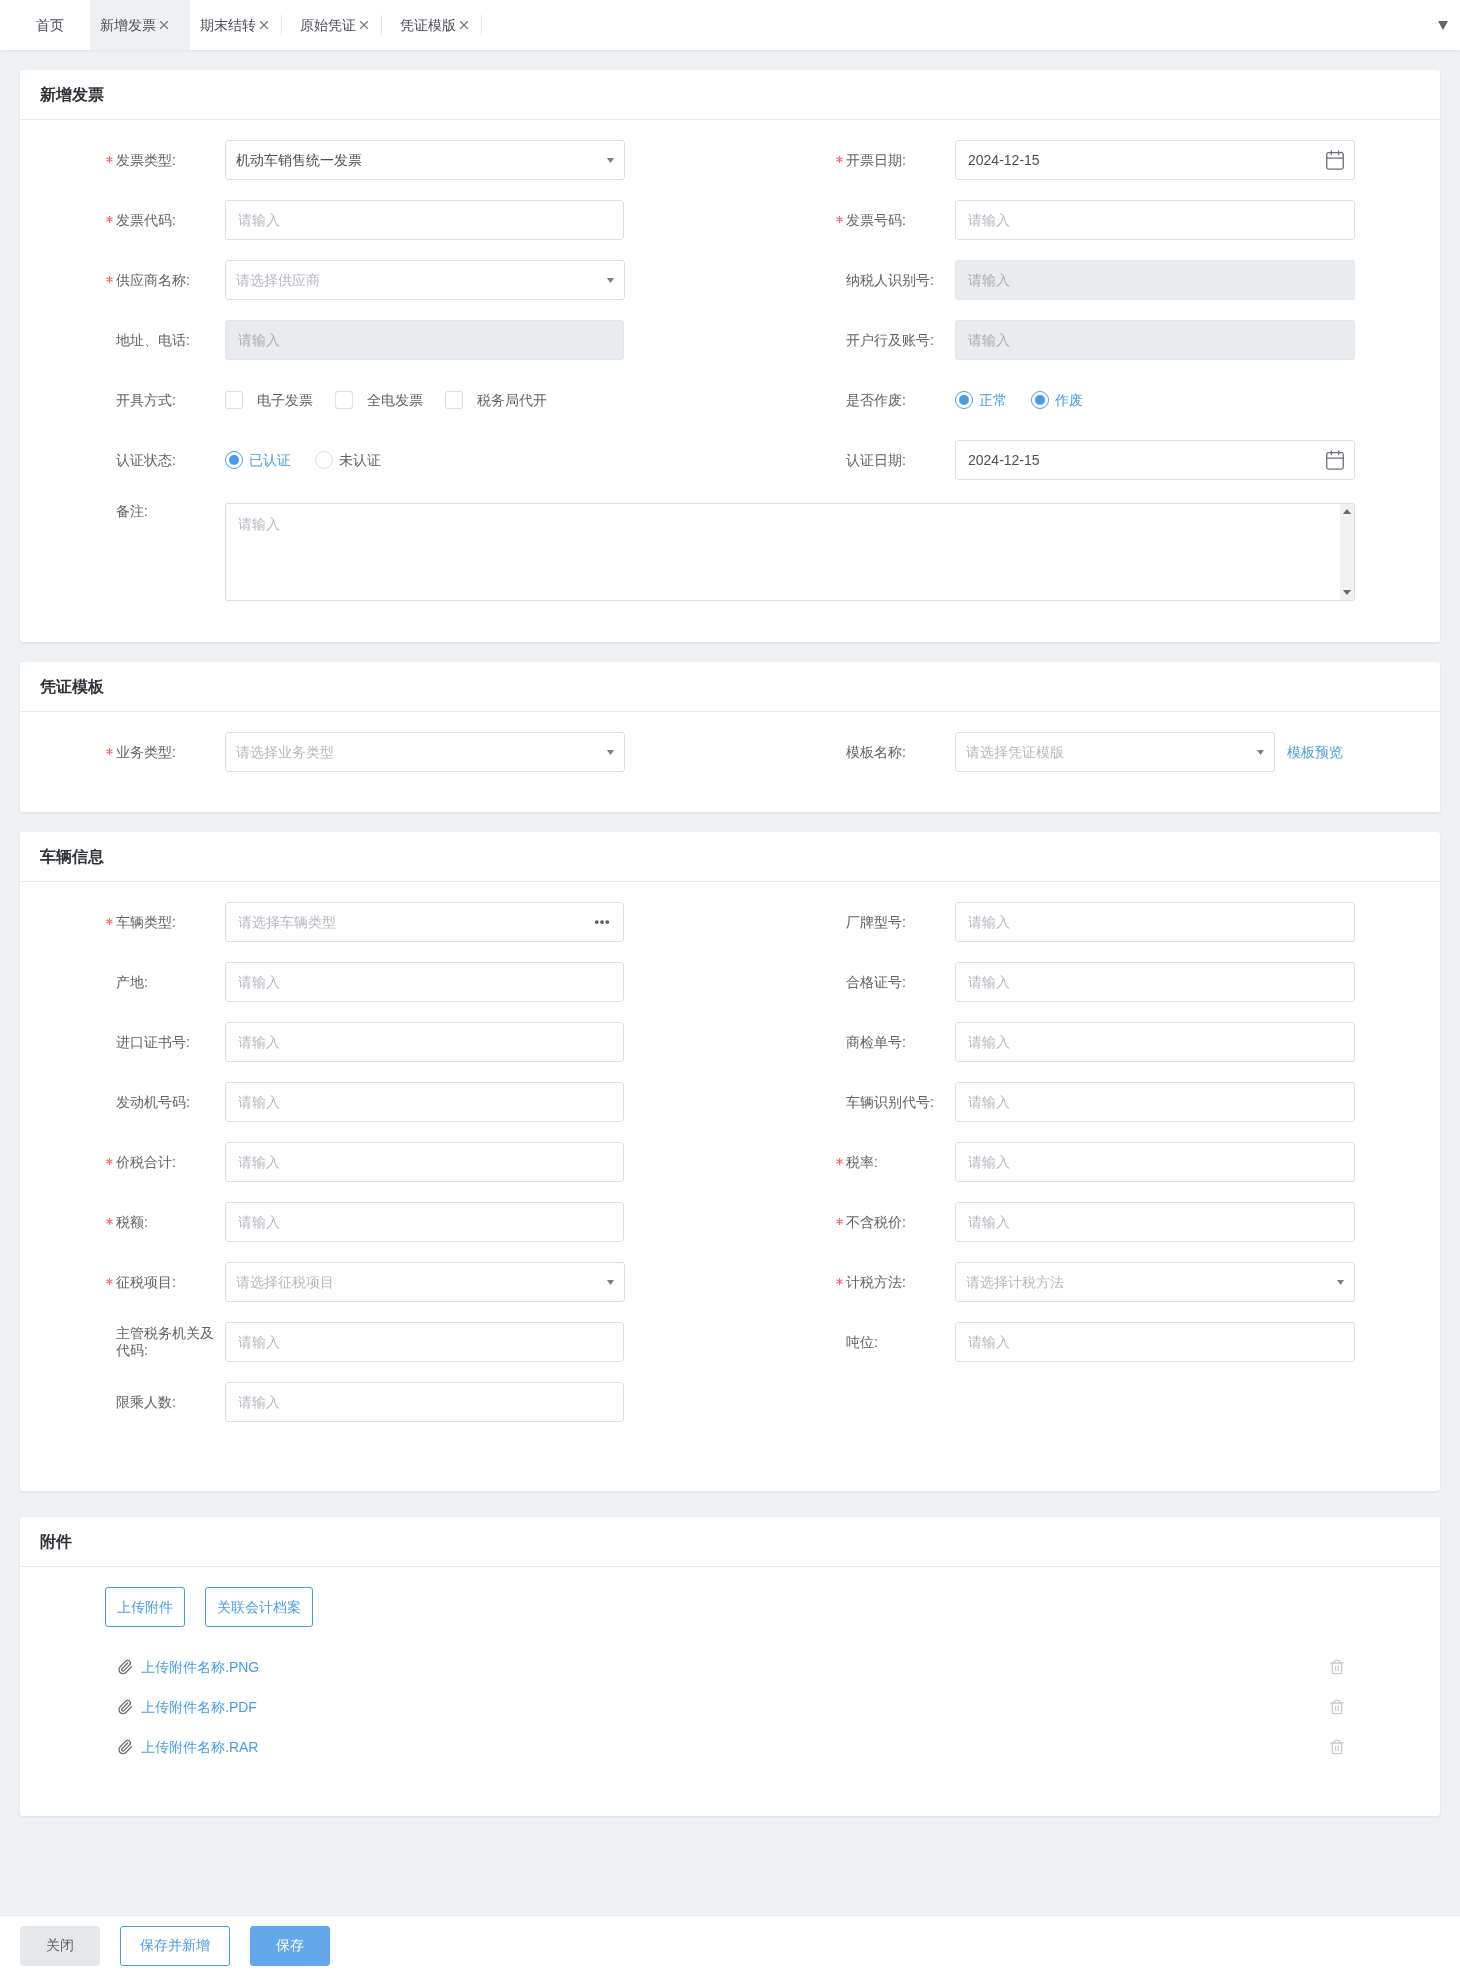 This screenshot has height=1975, width=1460. I want to click on select-field: 请选择计税方法, so click(1155, 1282).